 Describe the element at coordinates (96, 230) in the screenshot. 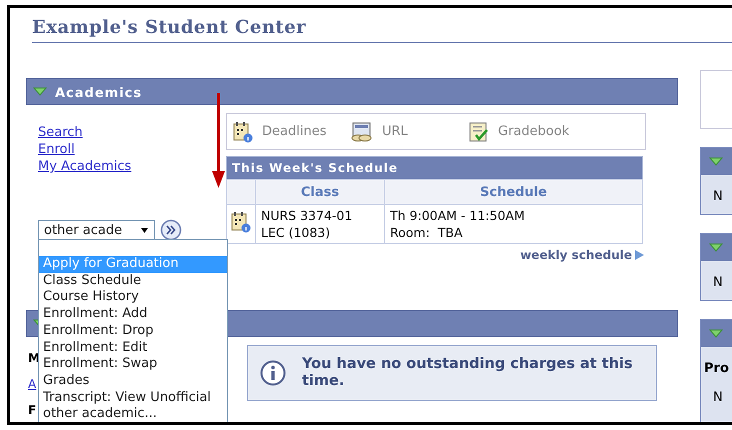

I see `dropdown-select: other acade` at that location.